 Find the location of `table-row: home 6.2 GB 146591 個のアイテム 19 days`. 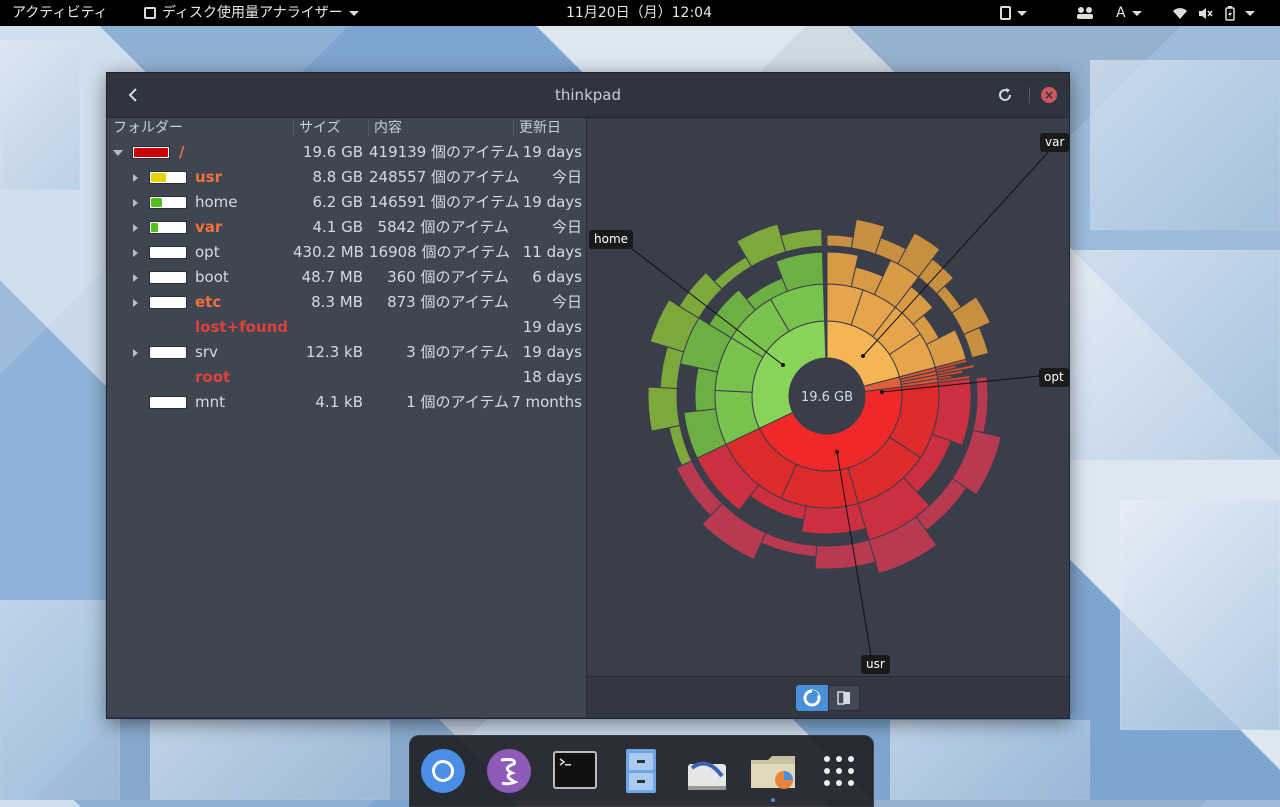

table-row: home 6.2 GB 146591 個のアイテム 19 days is located at coordinates (346, 202).